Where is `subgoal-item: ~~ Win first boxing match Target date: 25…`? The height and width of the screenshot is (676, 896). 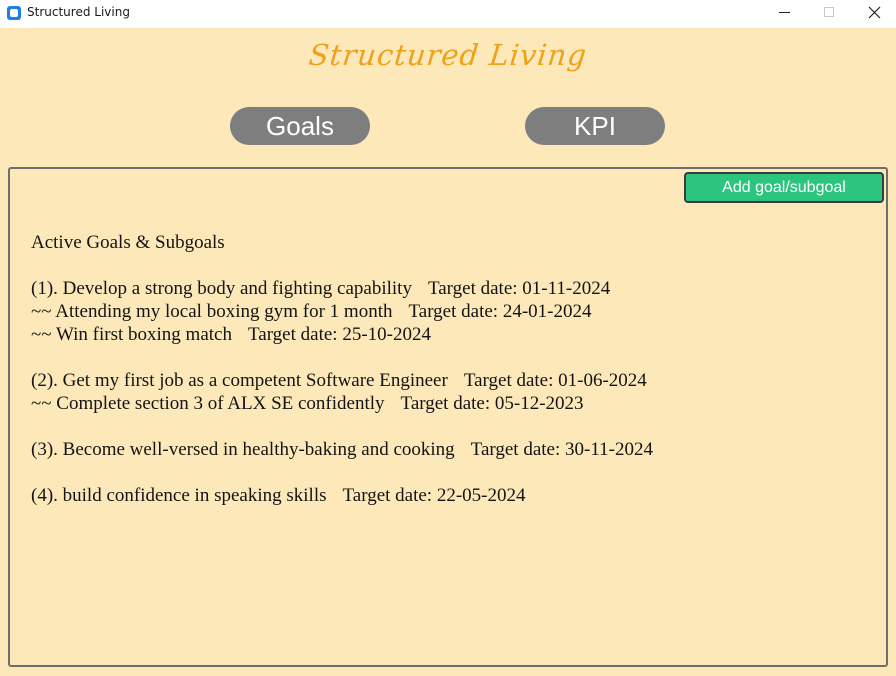
subgoal-item: ~~ Win first boxing match Target date: 25… is located at coordinates (451, 334).